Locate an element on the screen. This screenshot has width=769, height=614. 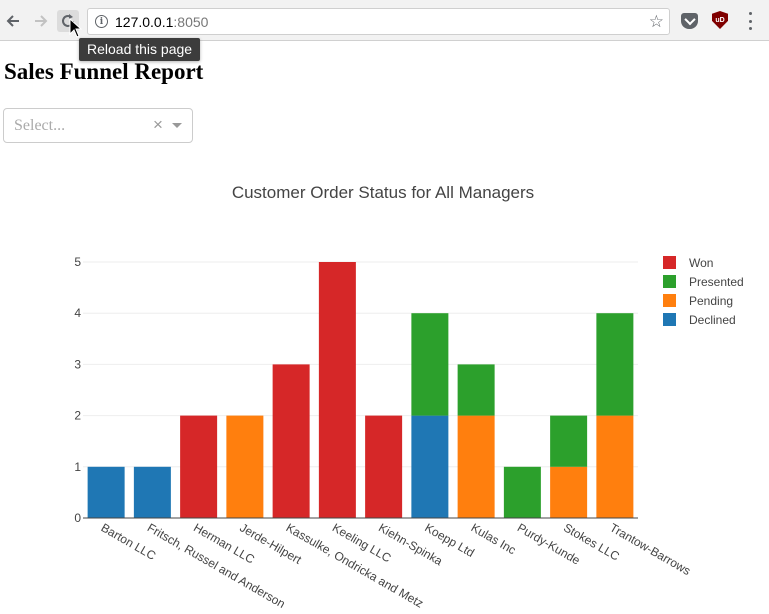
url-text: 127.0.0.1:8050 is located at coordinates (161, 22).